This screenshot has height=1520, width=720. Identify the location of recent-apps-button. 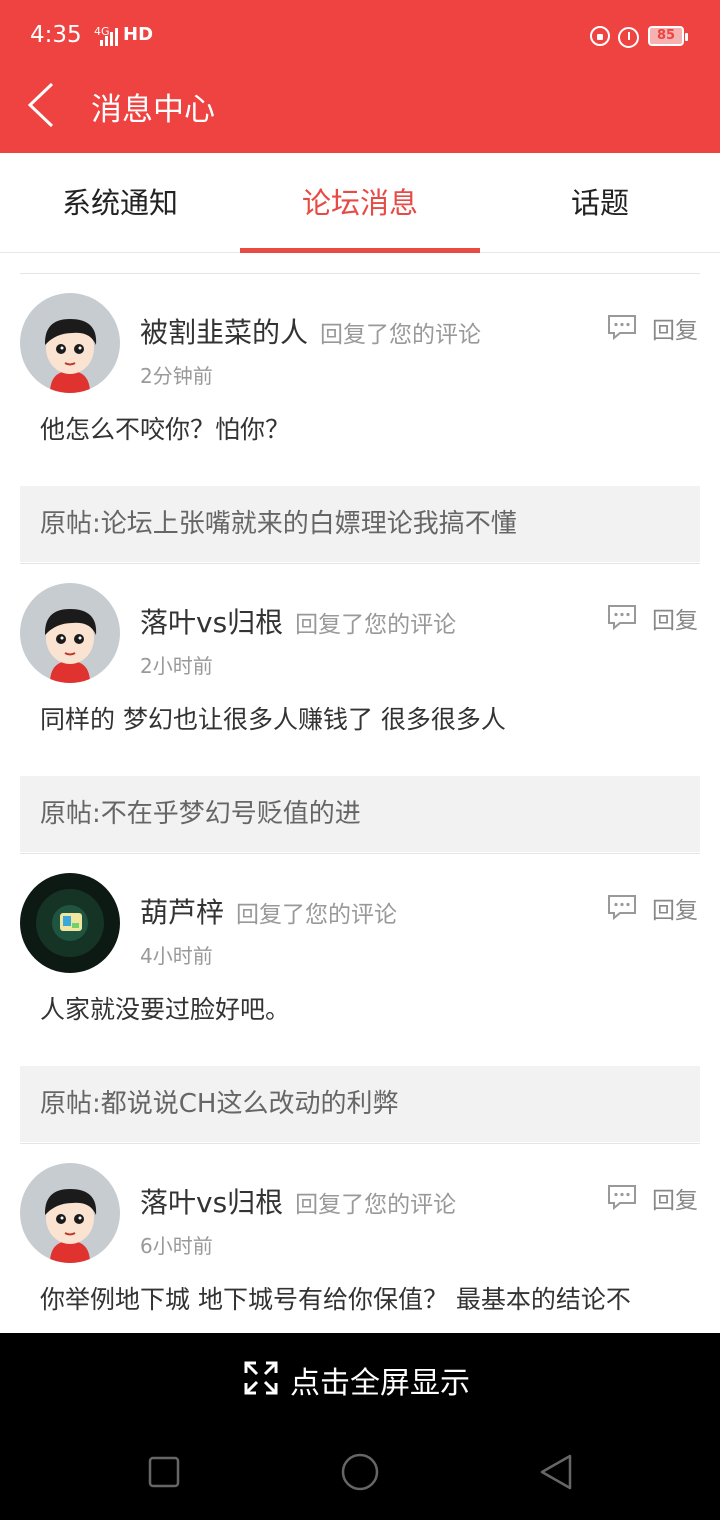
(164, 1472).